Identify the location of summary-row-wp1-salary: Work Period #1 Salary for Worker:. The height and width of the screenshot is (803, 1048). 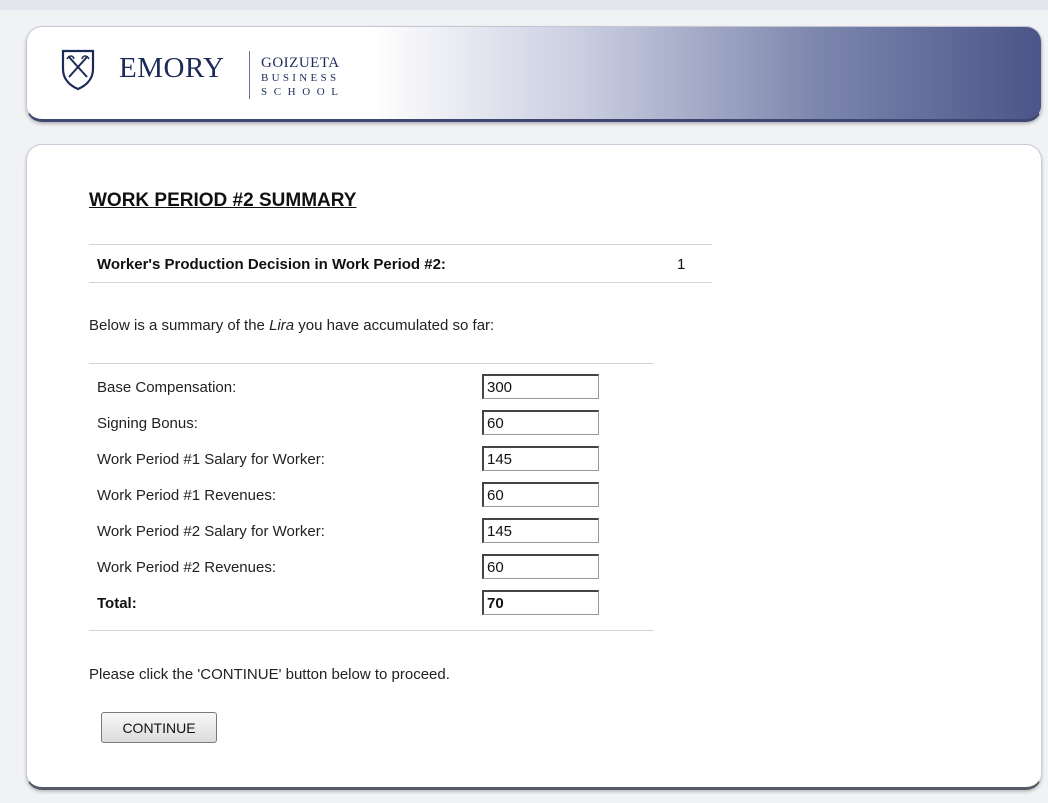
(371, 459).